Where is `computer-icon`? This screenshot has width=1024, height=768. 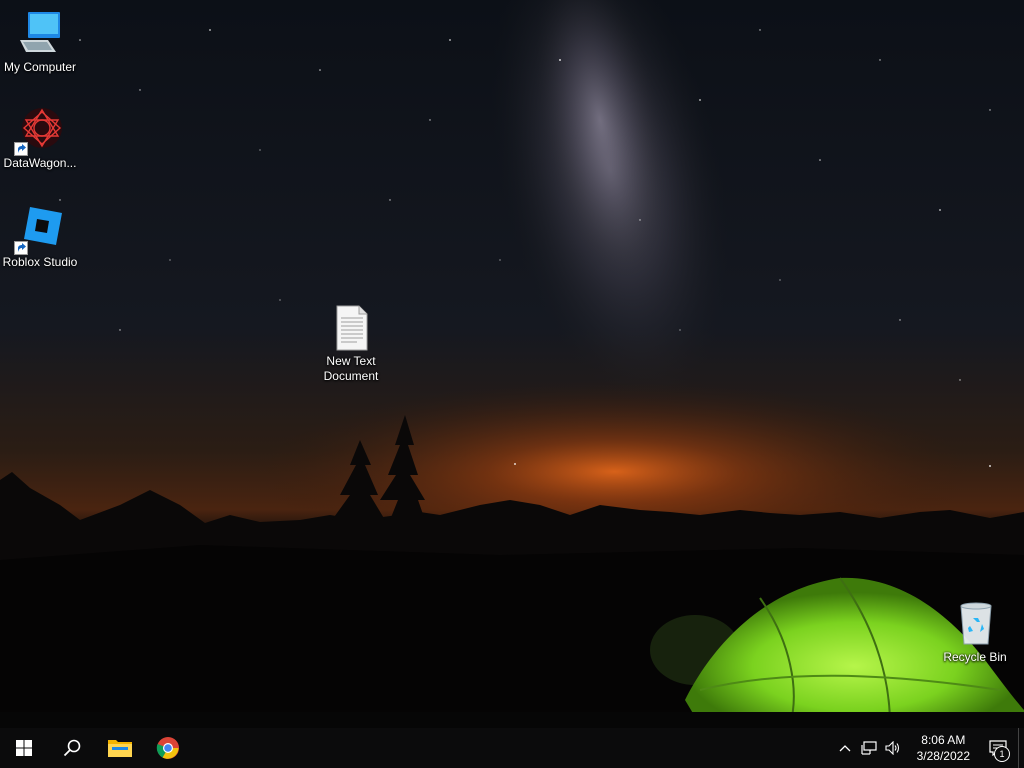 computer-icon is located at coordinates (40, 34).